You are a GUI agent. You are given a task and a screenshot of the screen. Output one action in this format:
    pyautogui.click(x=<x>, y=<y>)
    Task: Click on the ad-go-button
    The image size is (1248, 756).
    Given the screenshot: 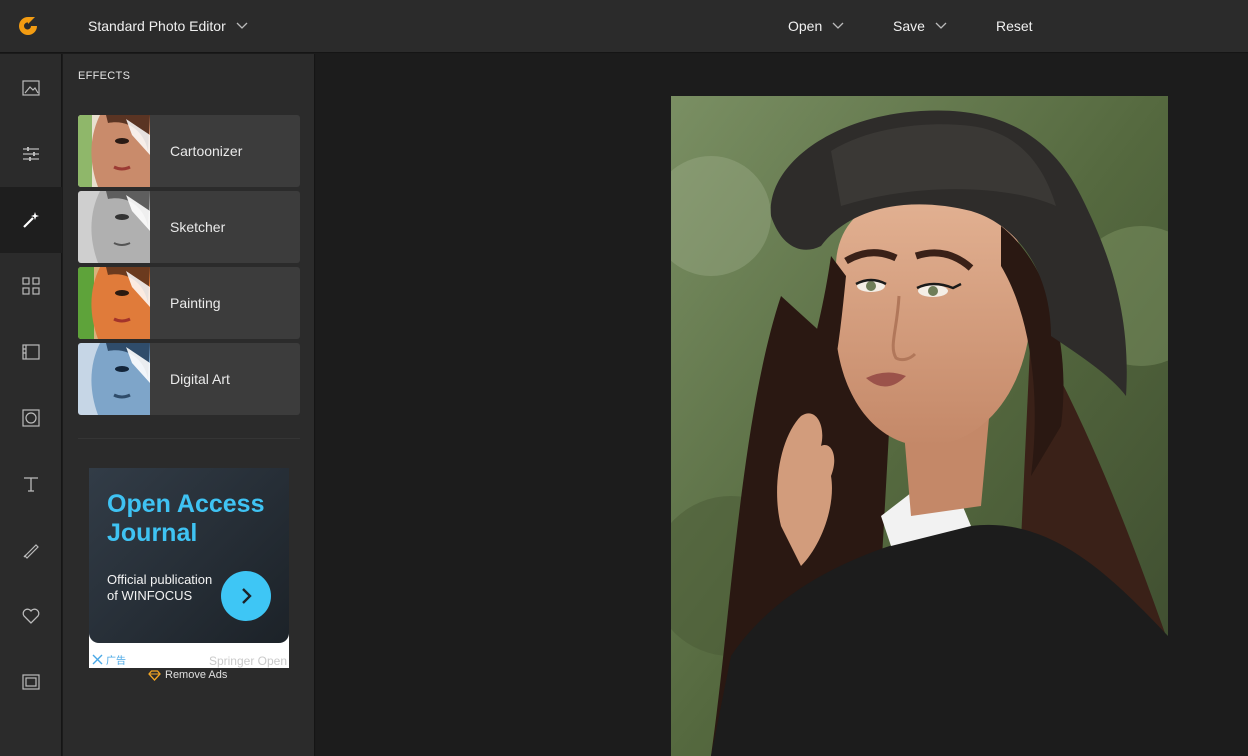 What is the action you would take?
    pyautogui.click(x=246, y=596)
    